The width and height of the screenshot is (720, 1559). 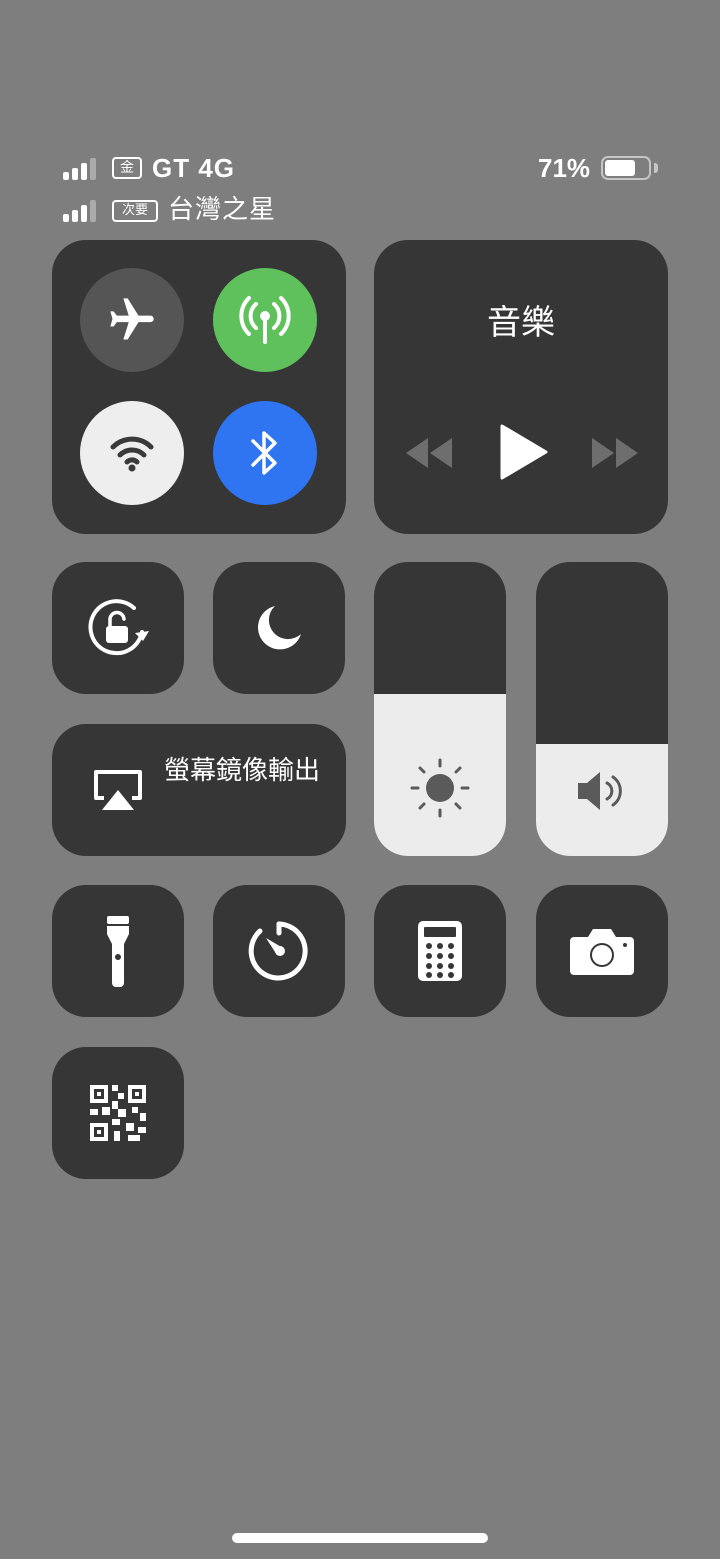 I want to click on speaker-icon, so click(x=600, y=791).